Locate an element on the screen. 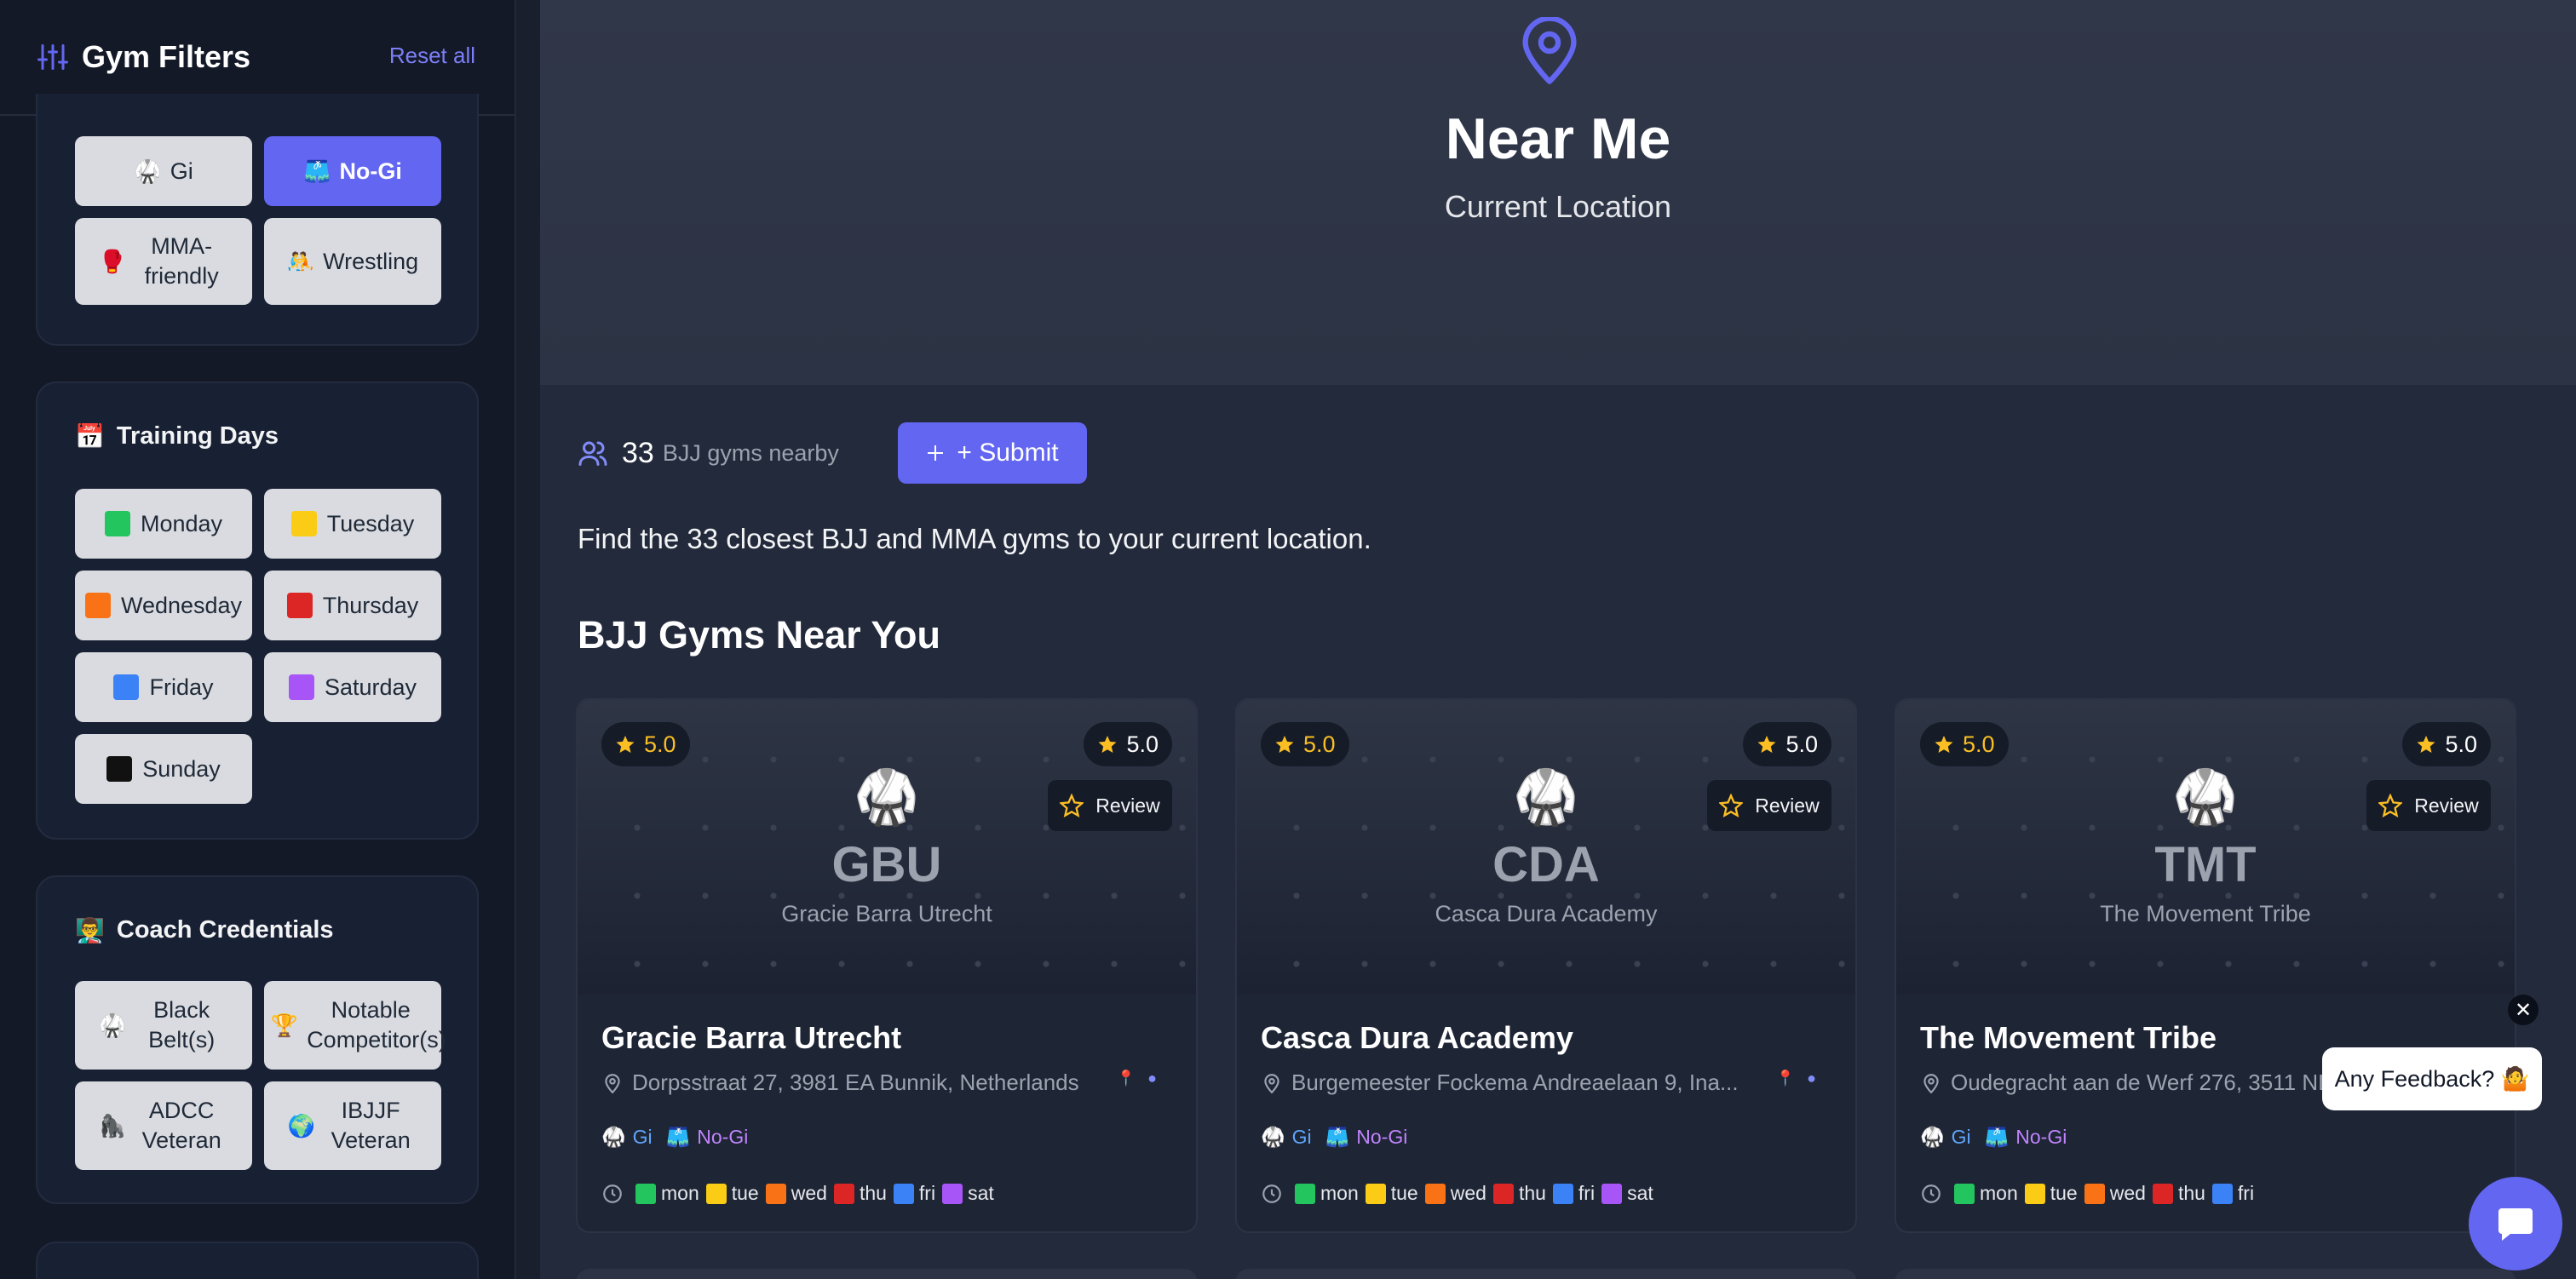 This screenshot has width=2576, height=1279. day-chip-saturday: Saturday is located at coordinates (353, 687).